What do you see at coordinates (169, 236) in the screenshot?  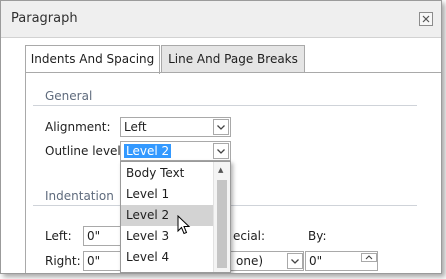 I see `dropdown-option-level-3: Level 3` at bounding box center [169, 236].